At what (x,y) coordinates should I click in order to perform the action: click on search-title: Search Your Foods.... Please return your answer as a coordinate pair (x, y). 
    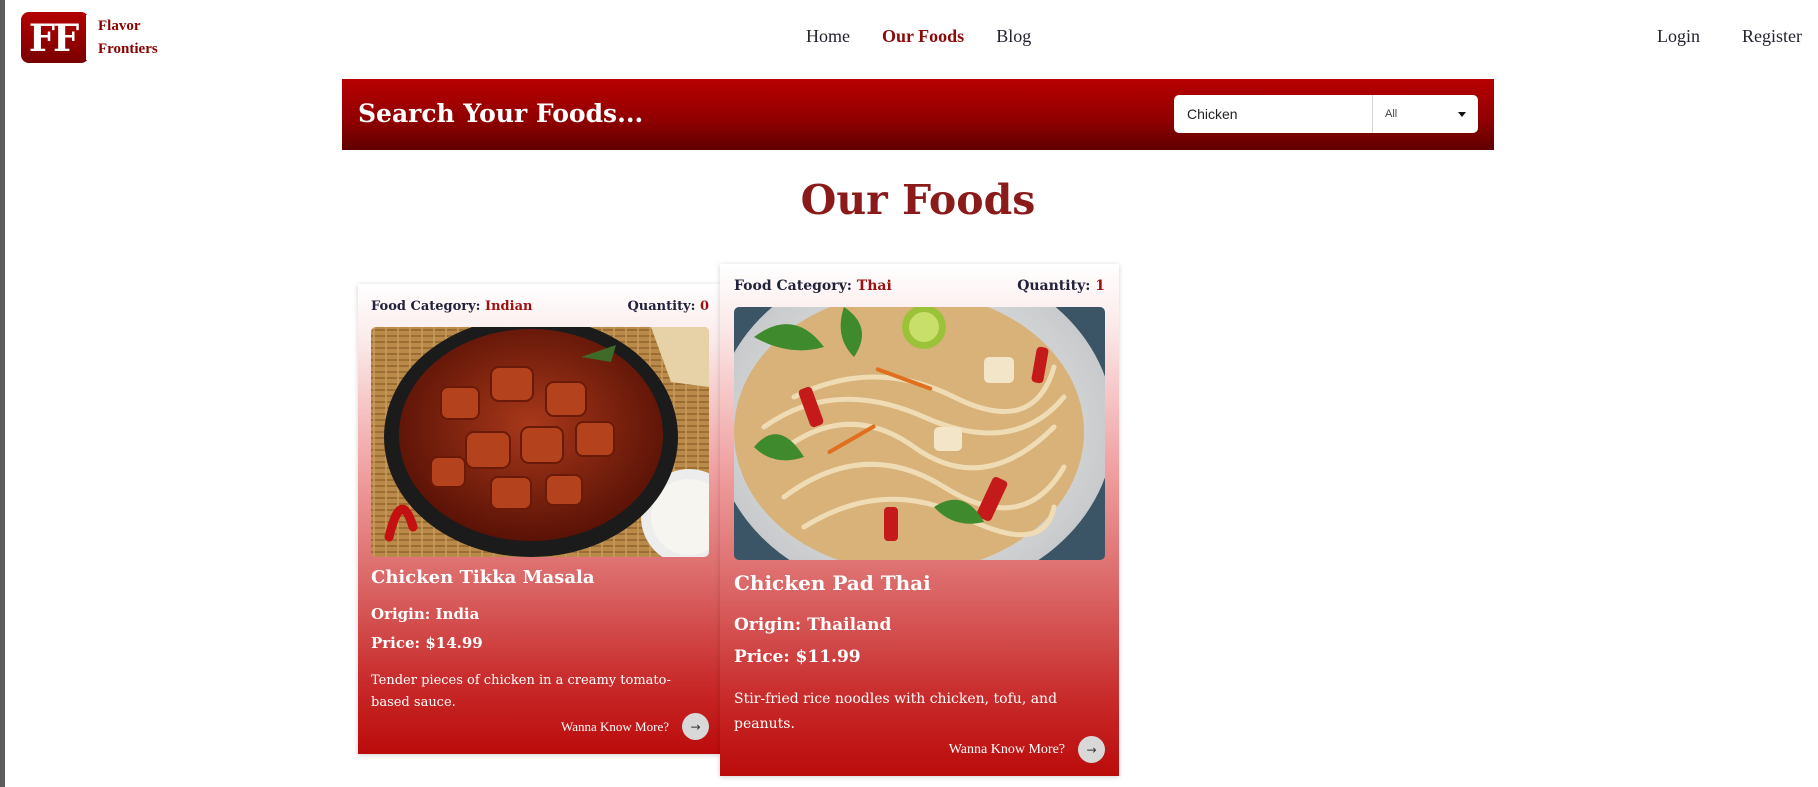
    Looking at the image, I should click on (501, 113).